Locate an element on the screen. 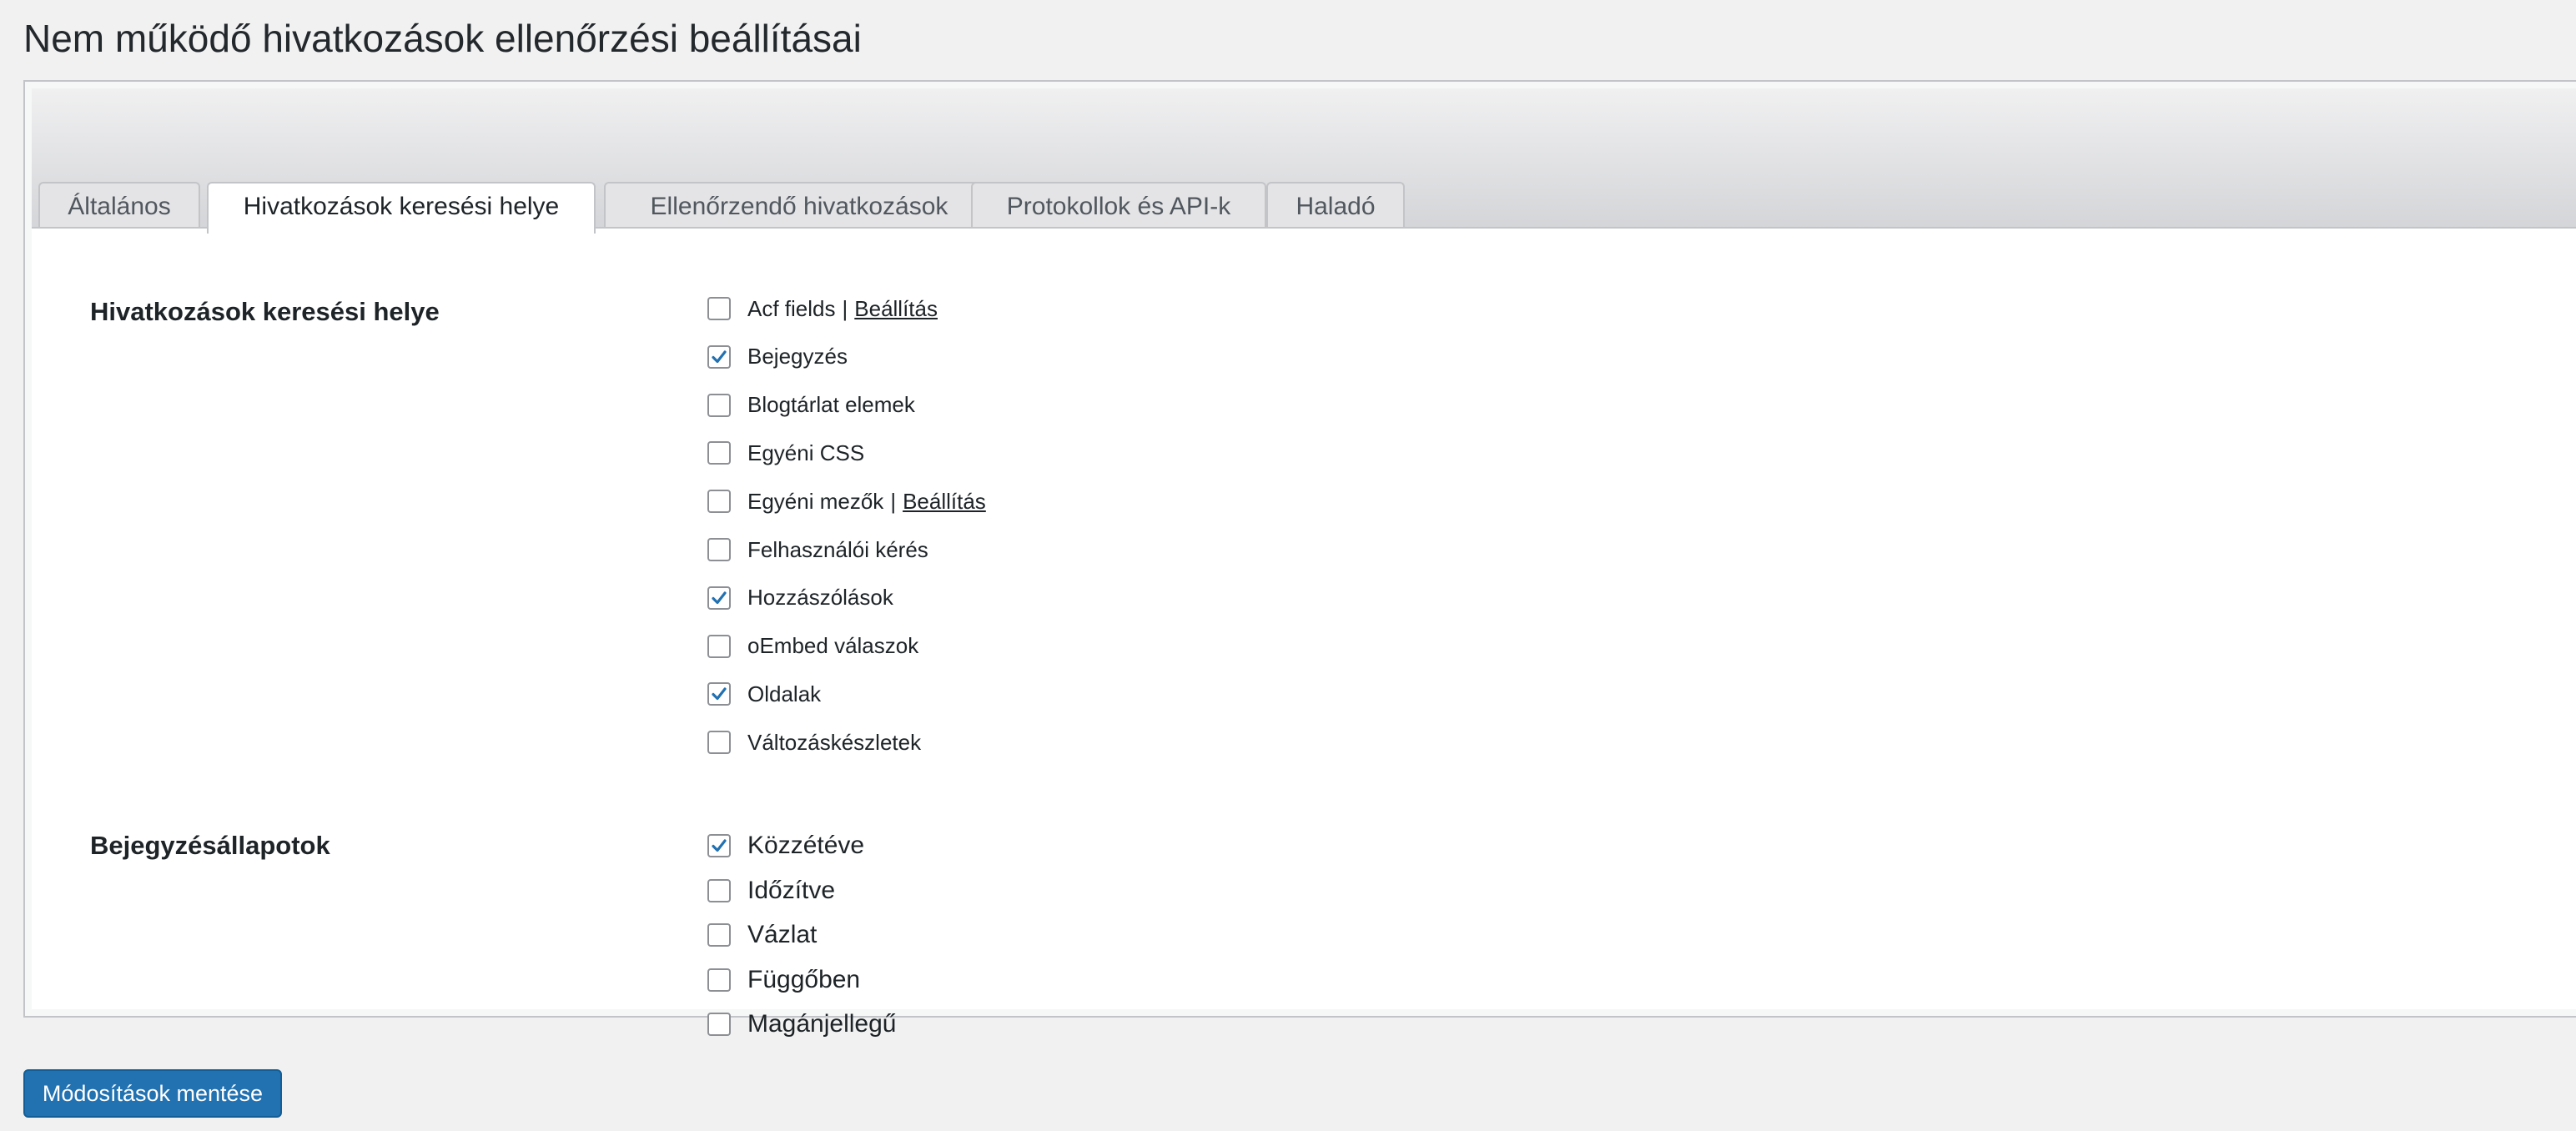 This screenshot has height=1131, width=2576. settings-link-egyeni-mezok: Beállítás is located at coordinates (944, 502).